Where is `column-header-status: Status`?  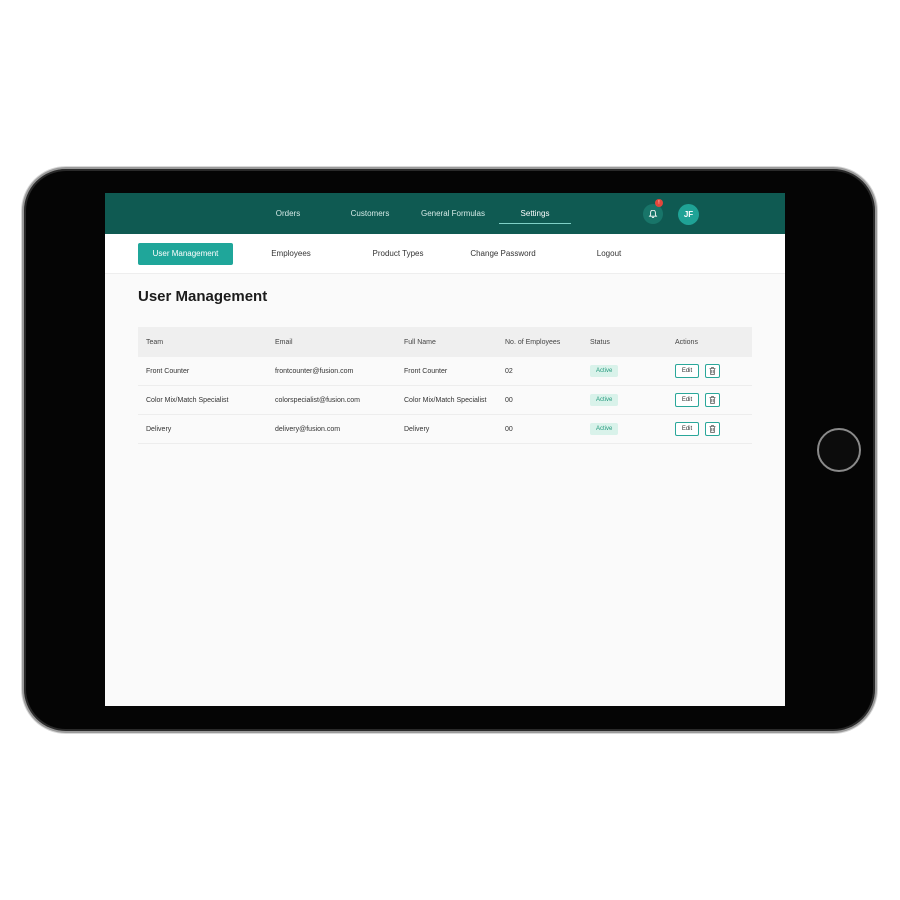
column-header-status: Status is located at coordinates (600, 342).